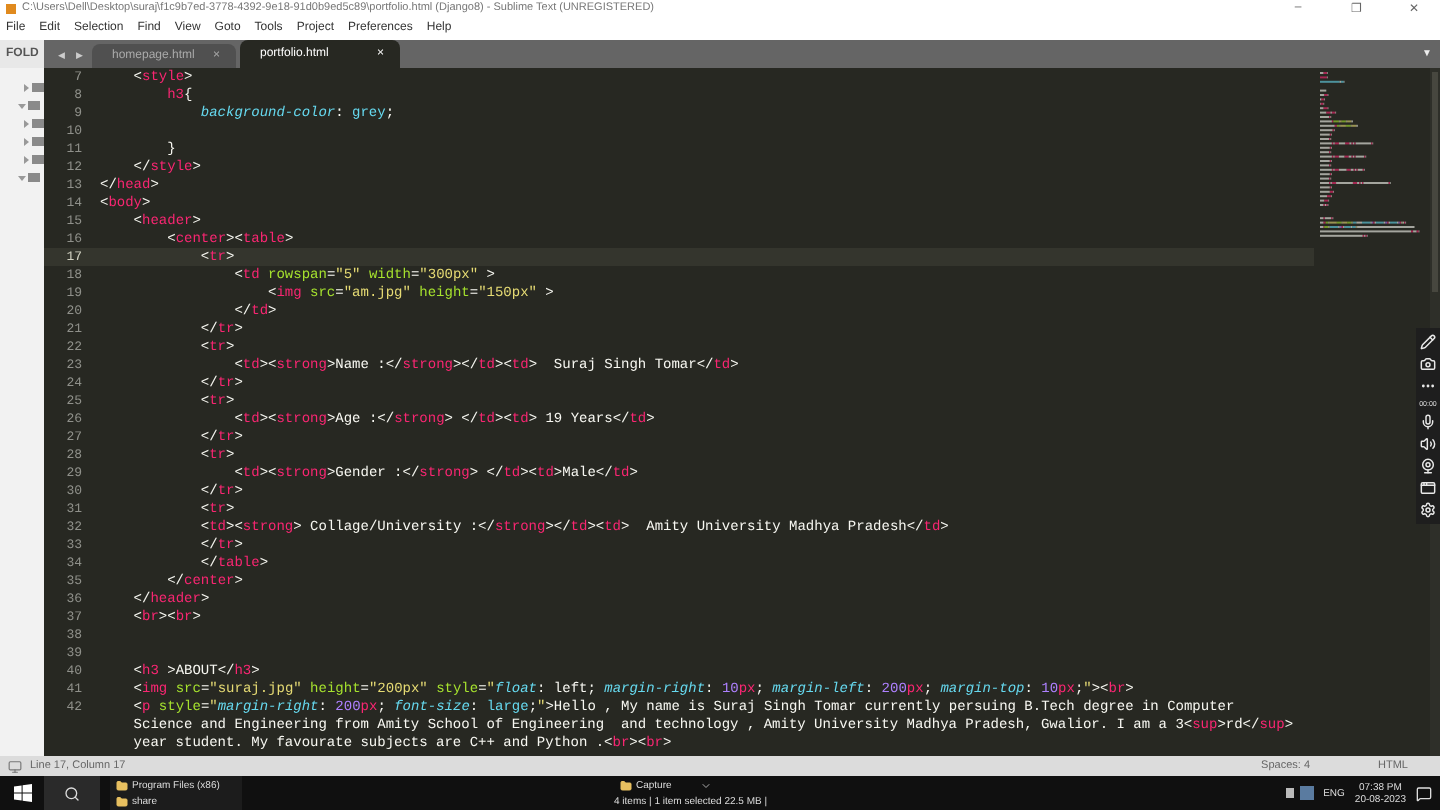 Image resolution: width=1440 pixels, height=810 pixels. What do you see at coordinates (11, 8) in the screenshot?
I see `app-icon` at bounding box center [11, 8].